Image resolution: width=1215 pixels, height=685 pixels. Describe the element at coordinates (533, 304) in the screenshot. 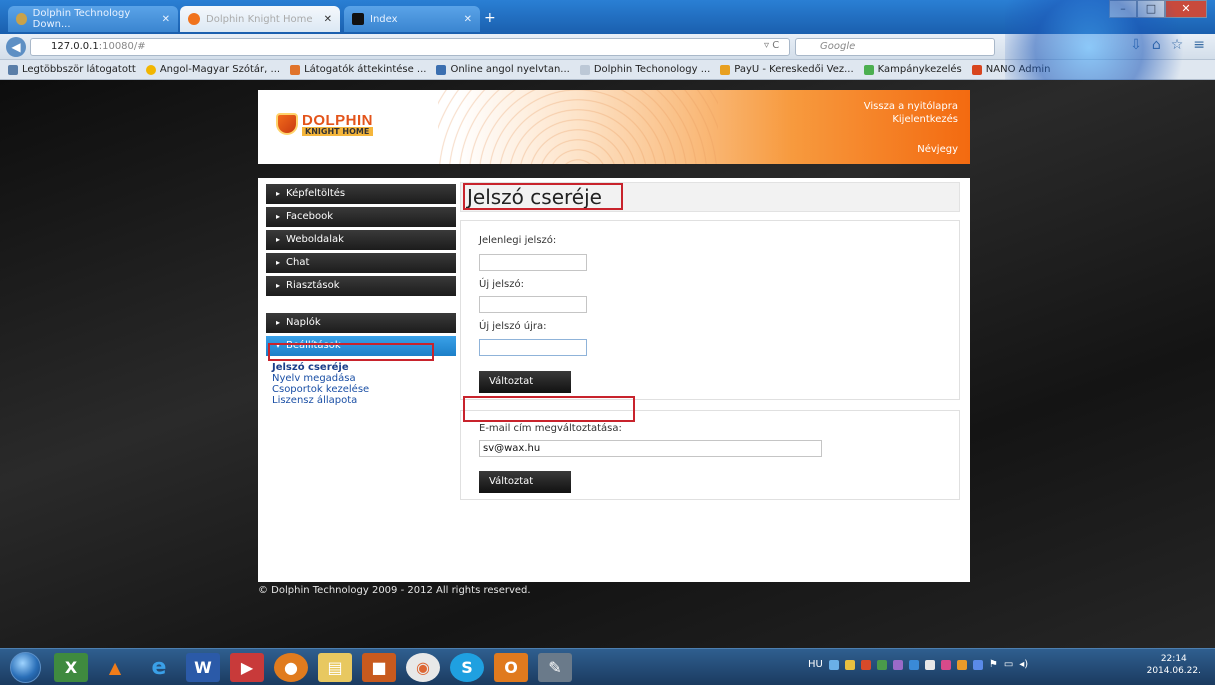

I see `new-password-field` at that location.